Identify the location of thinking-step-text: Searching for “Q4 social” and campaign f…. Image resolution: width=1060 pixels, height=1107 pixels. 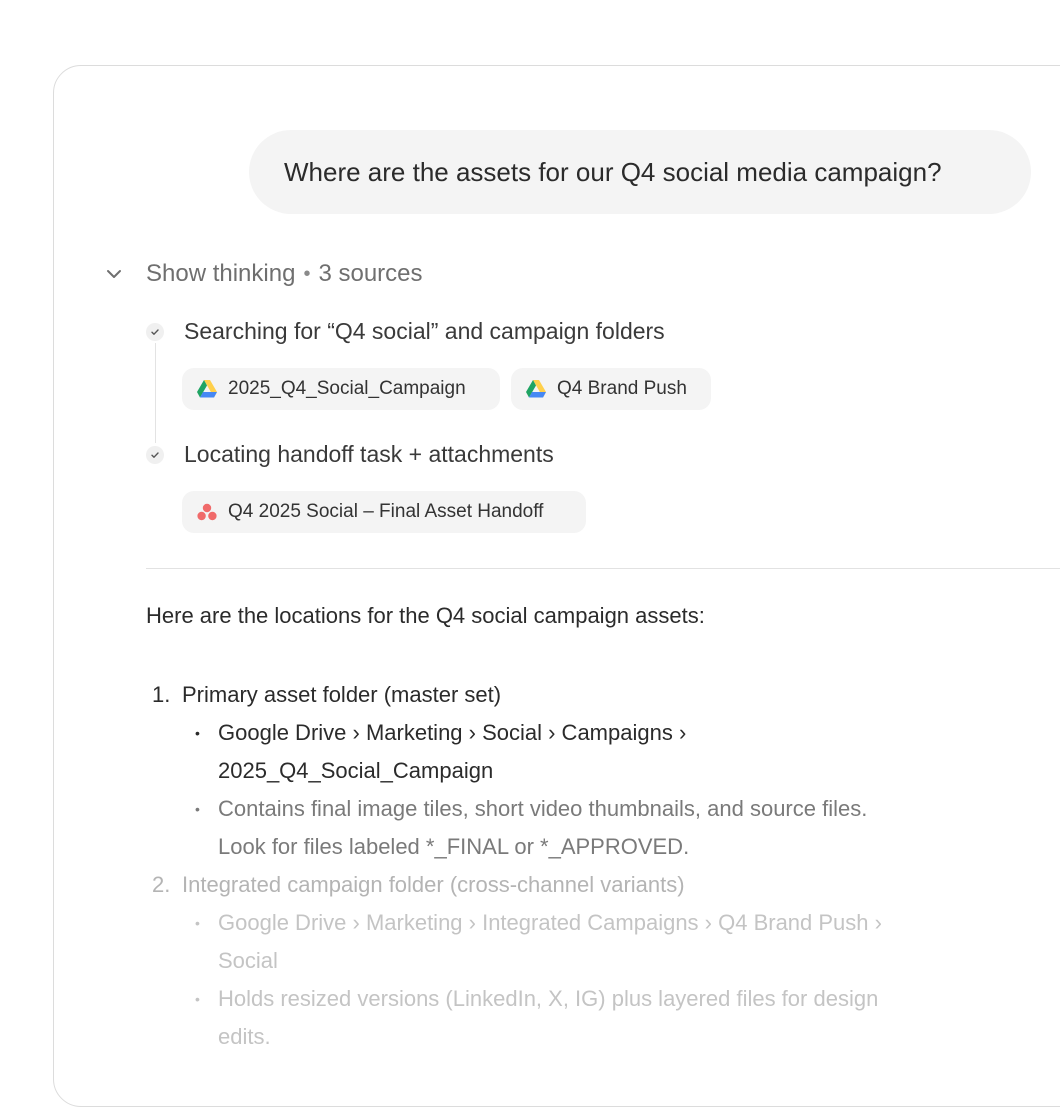
(424, 331).